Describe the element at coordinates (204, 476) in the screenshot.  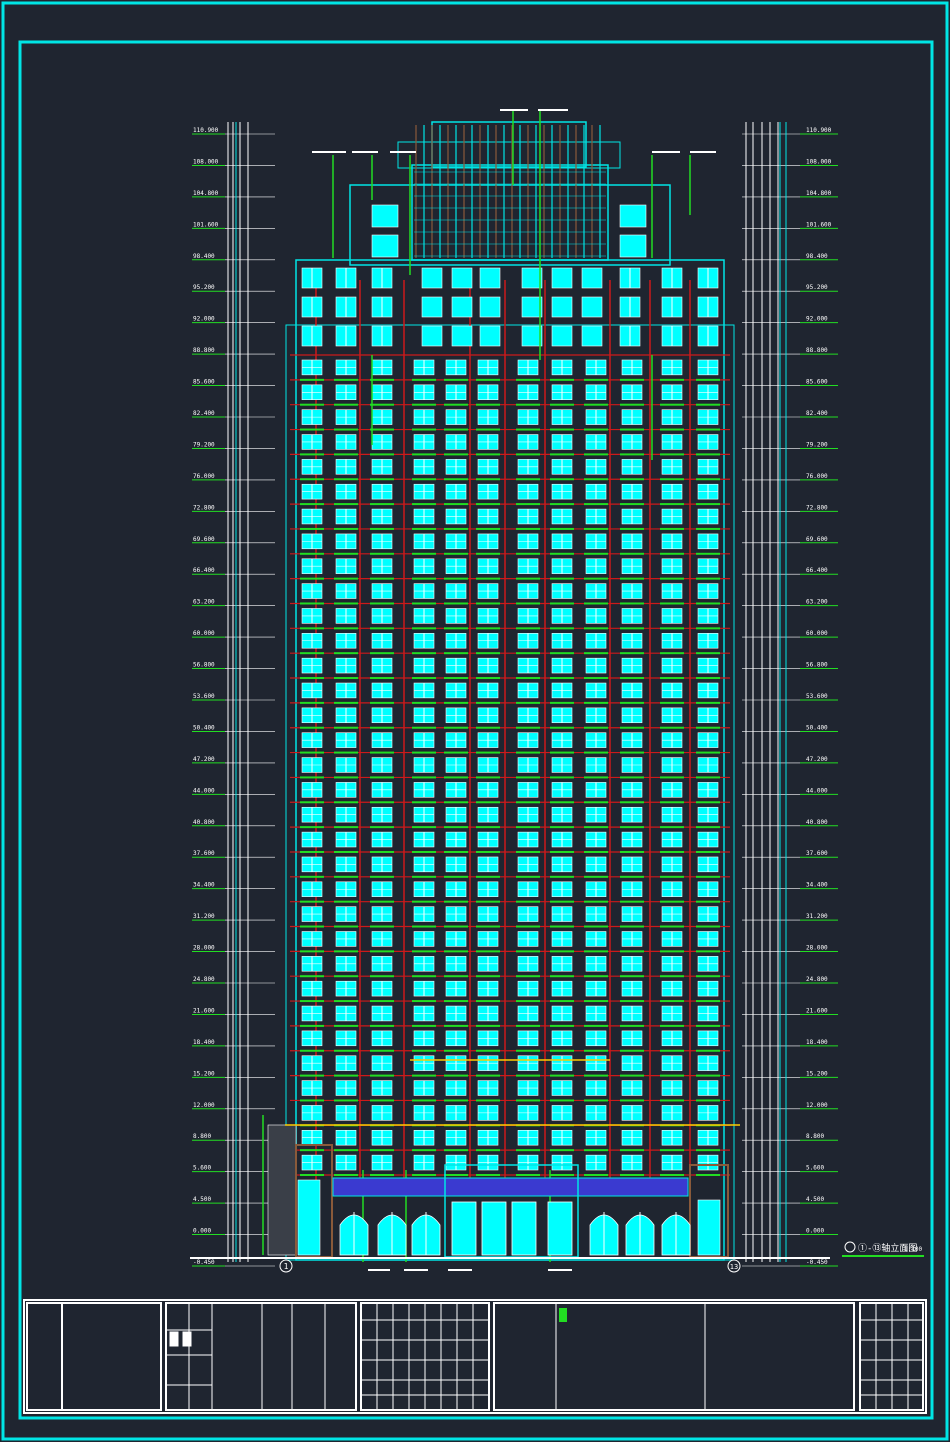
I see `elevation-label-left: 76.000` at that location.